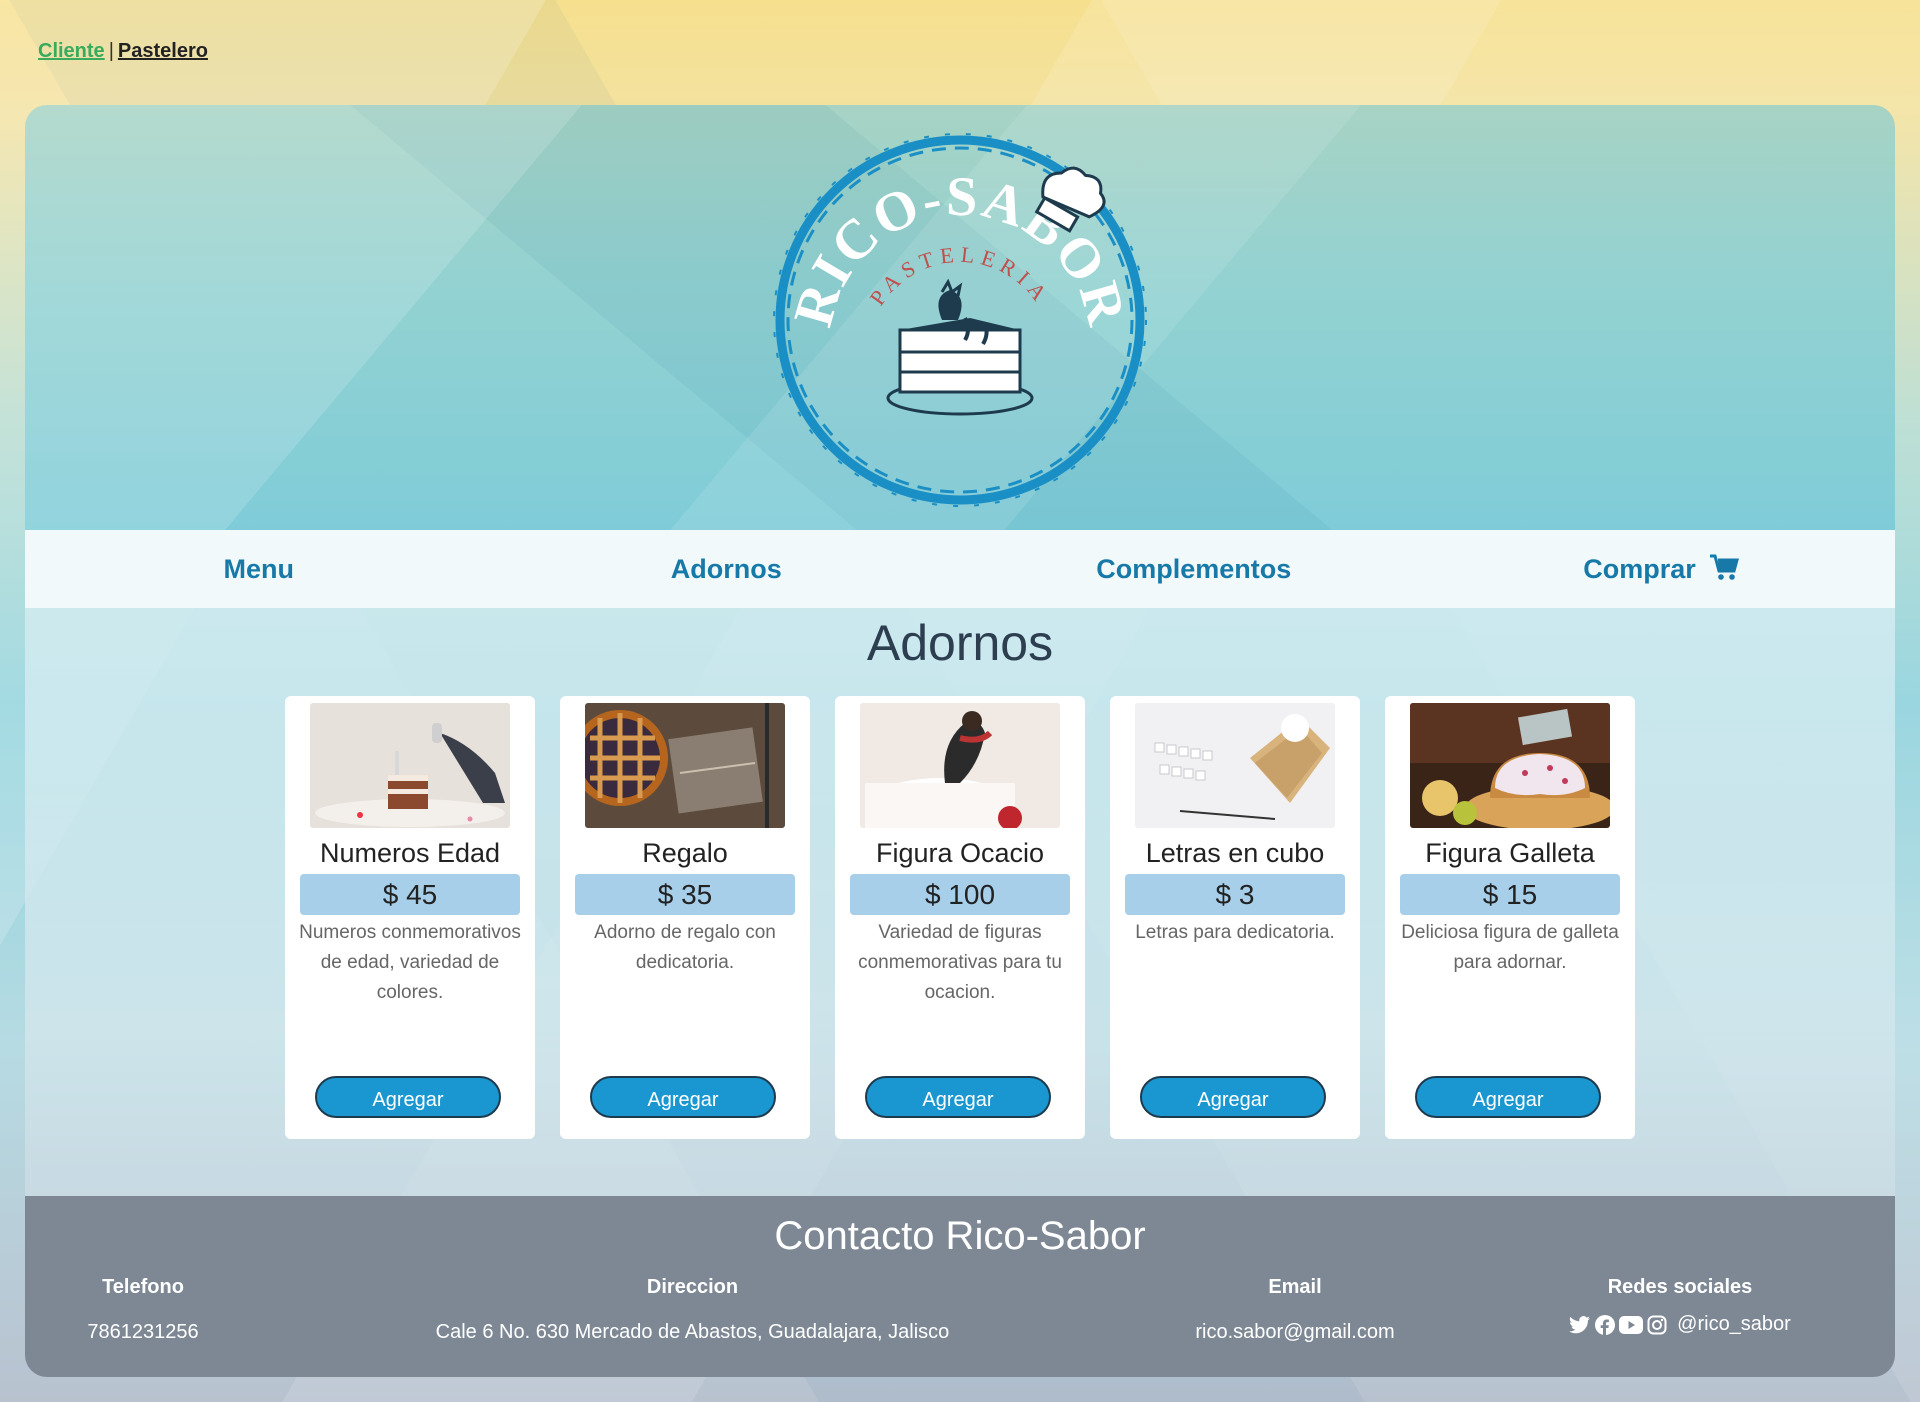  I want to click on nav-comprar-label: Comprar, so click(1639, 569).